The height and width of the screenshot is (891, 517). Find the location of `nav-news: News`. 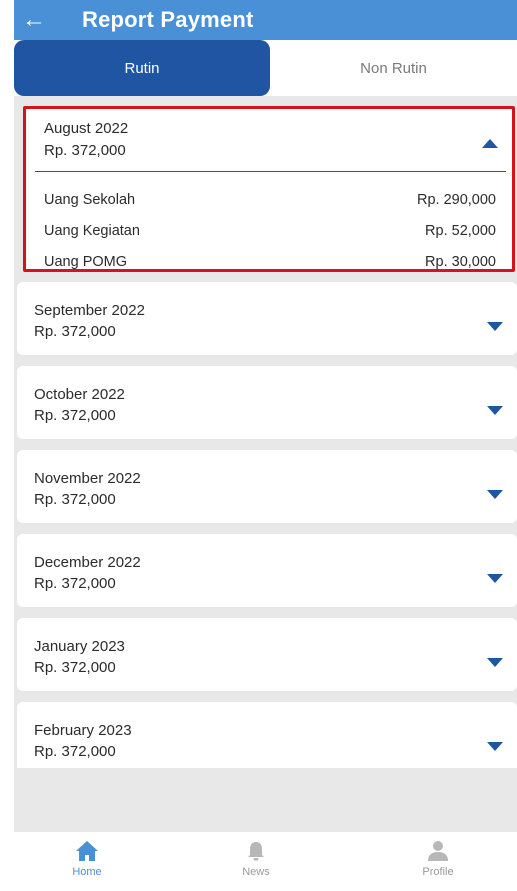

nav-news: News is located at coordinates (256, 859).